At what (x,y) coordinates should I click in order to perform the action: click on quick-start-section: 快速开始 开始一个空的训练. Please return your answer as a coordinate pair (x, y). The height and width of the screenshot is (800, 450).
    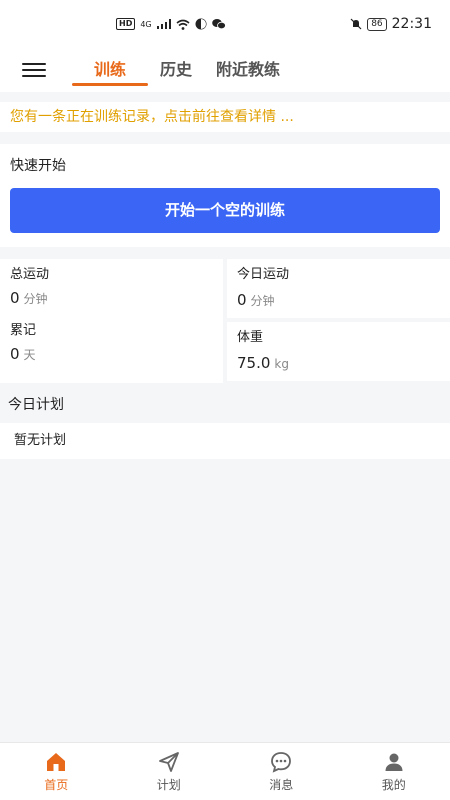
    Looking at the image, I should click on (225, 195).